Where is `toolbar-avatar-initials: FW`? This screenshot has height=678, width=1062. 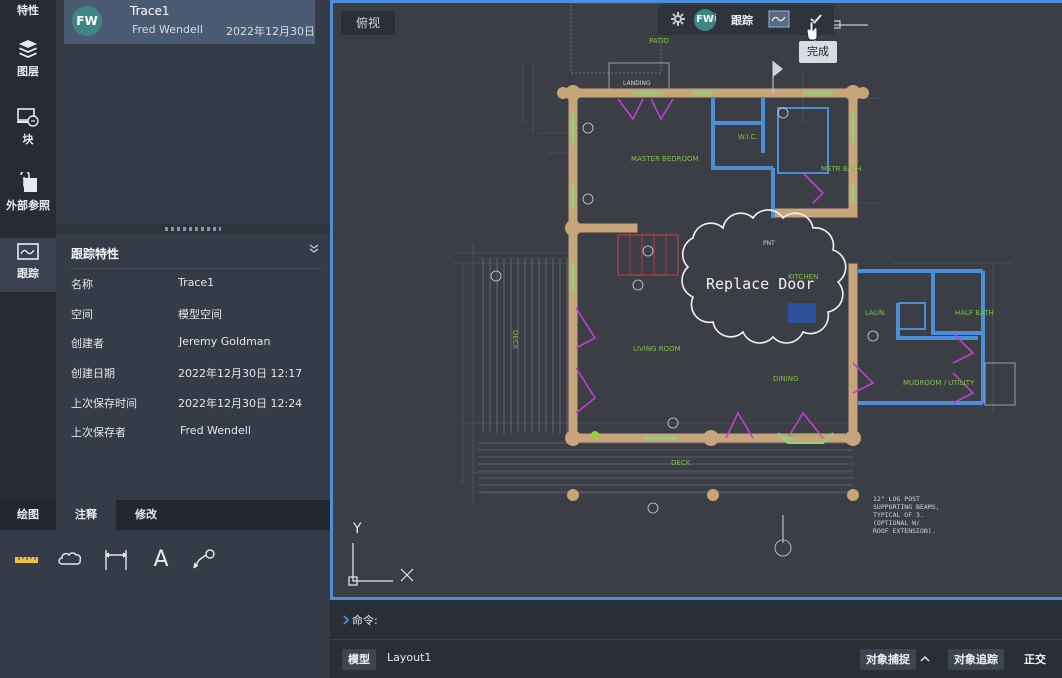
toolbar-avatar-initials: FW is located at coordinates (705, 20).